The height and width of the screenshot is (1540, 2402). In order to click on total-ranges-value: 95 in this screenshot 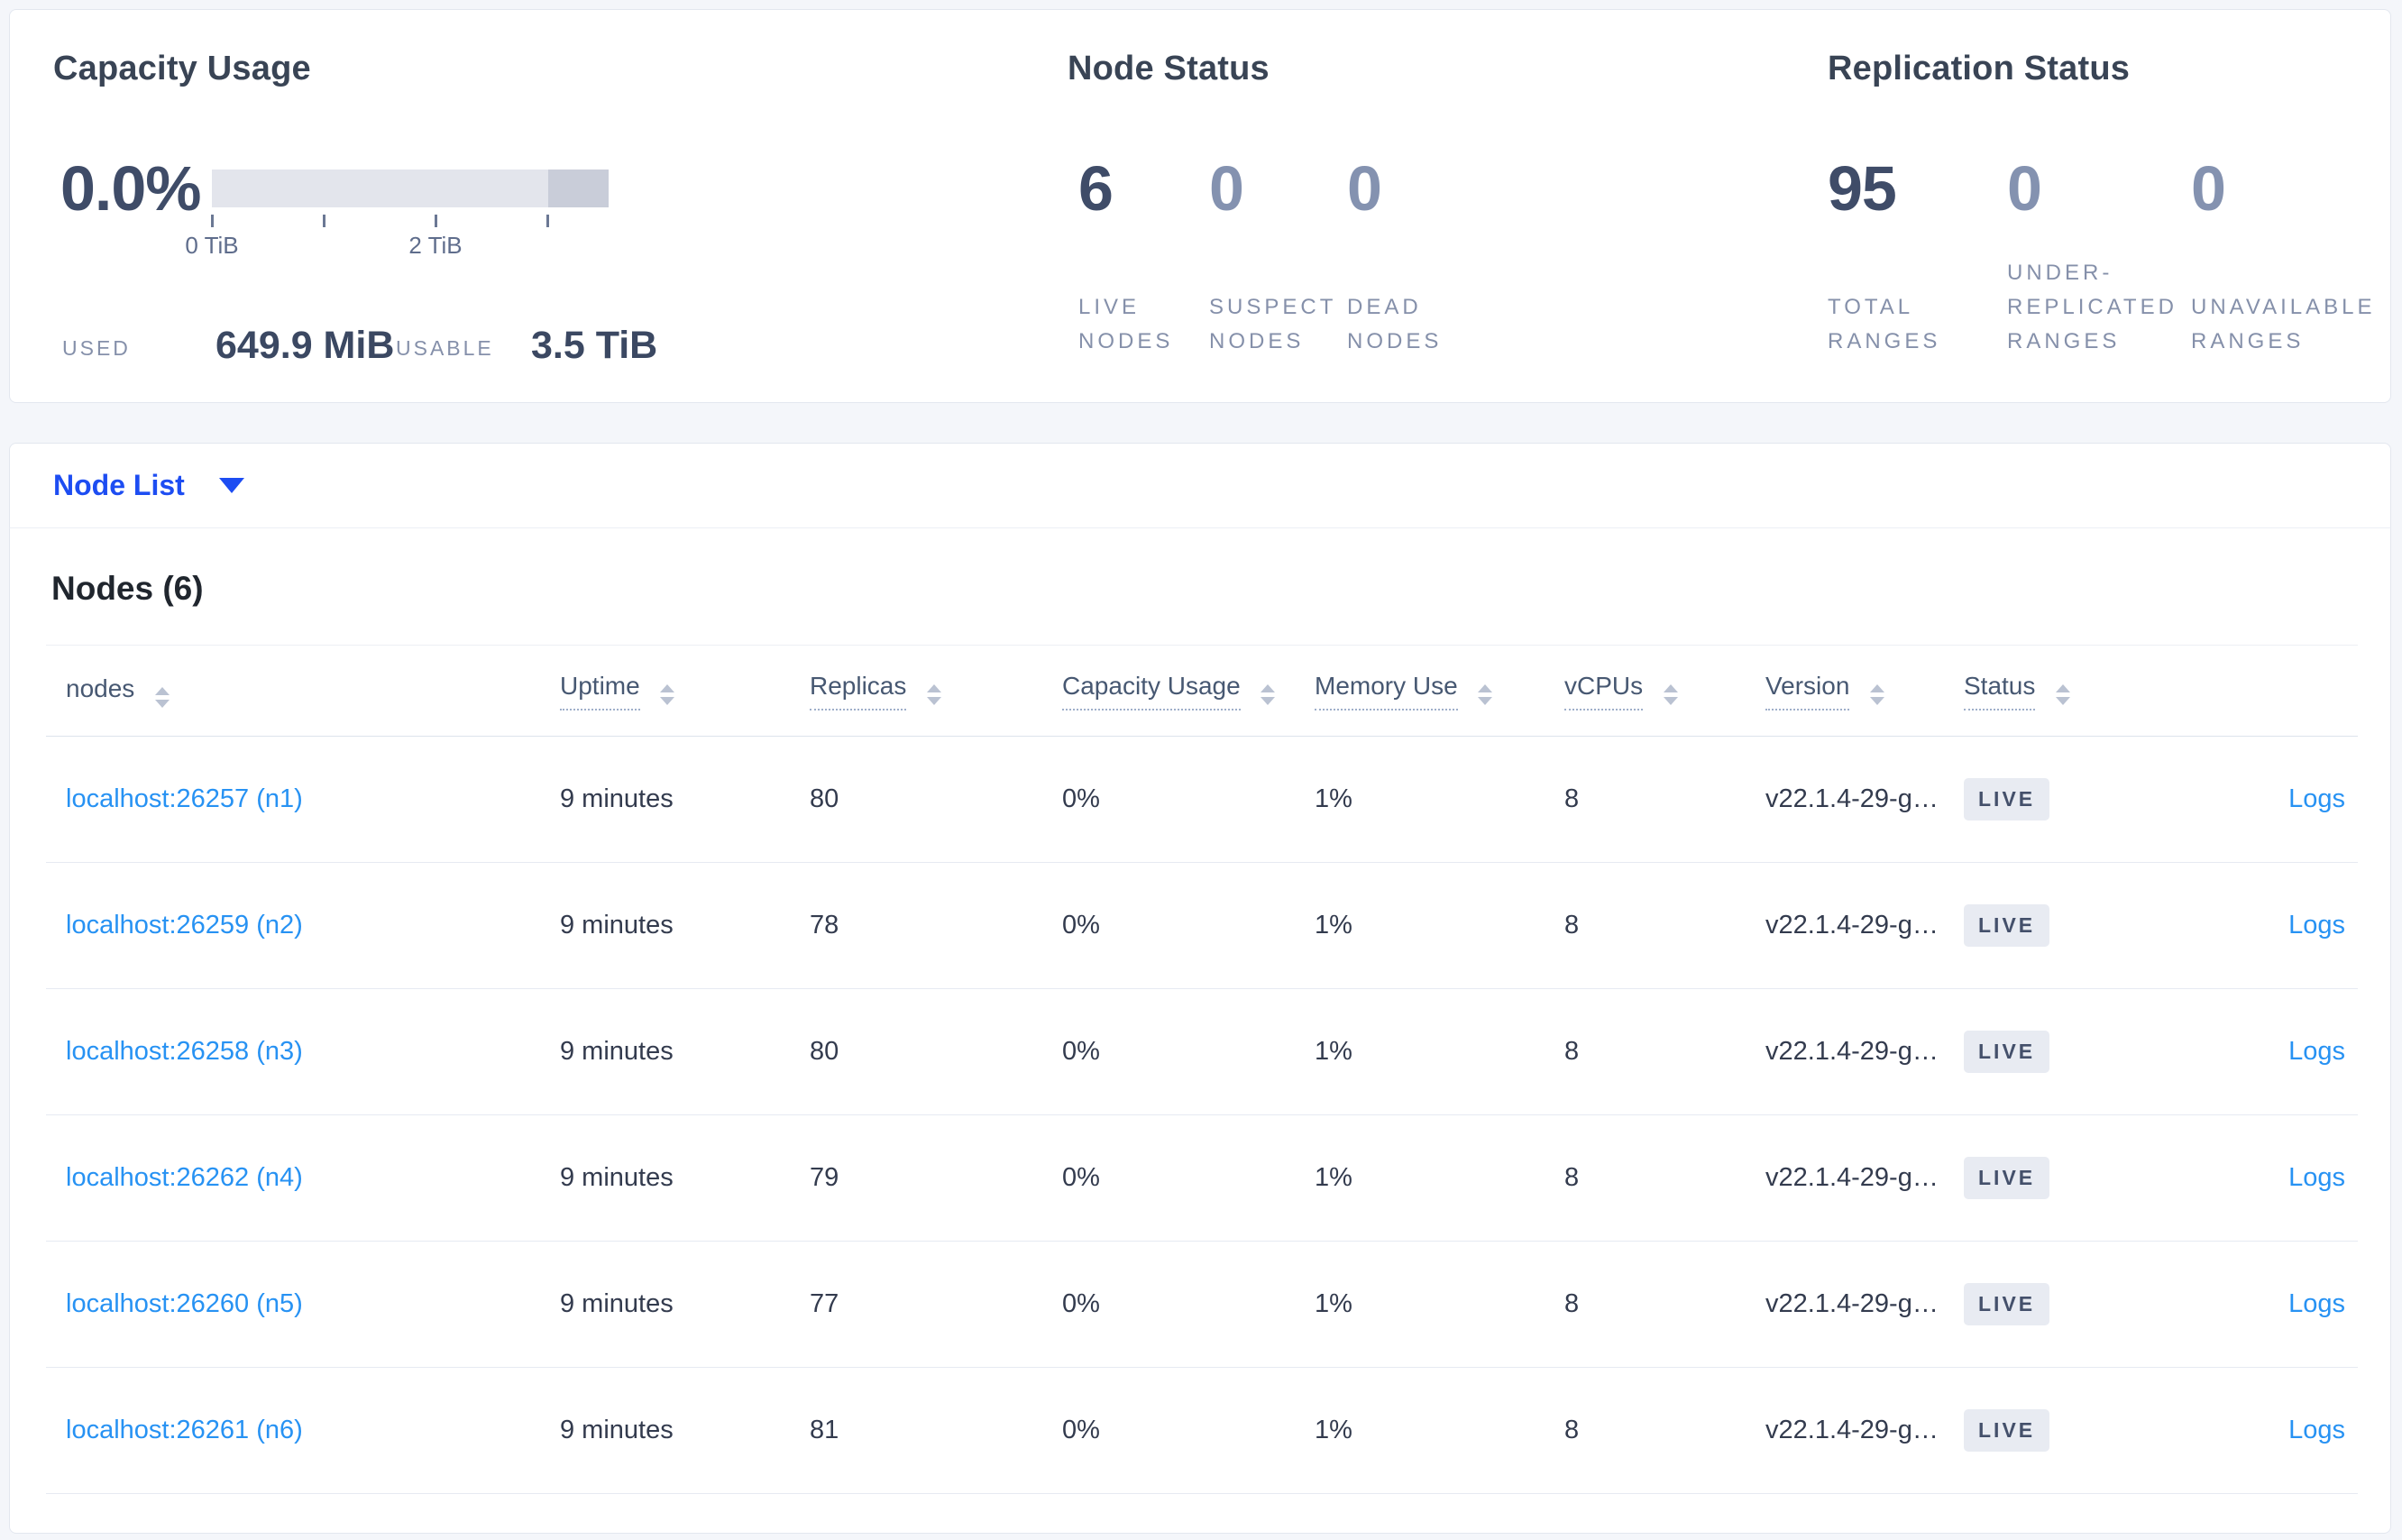, I will do `click(1862, 188)`.